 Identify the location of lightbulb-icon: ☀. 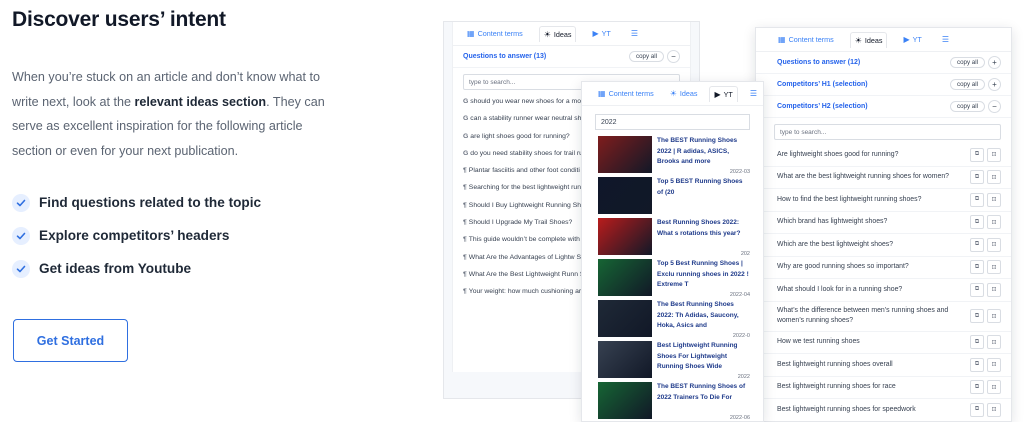
(547, 34).